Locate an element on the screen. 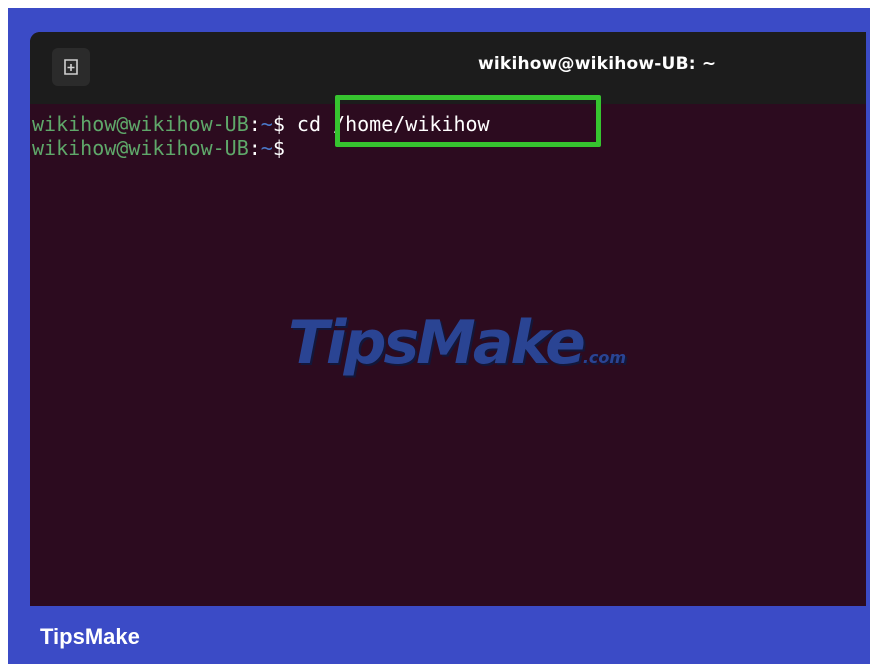  new-tab-button is located at coordinates (71, 67).